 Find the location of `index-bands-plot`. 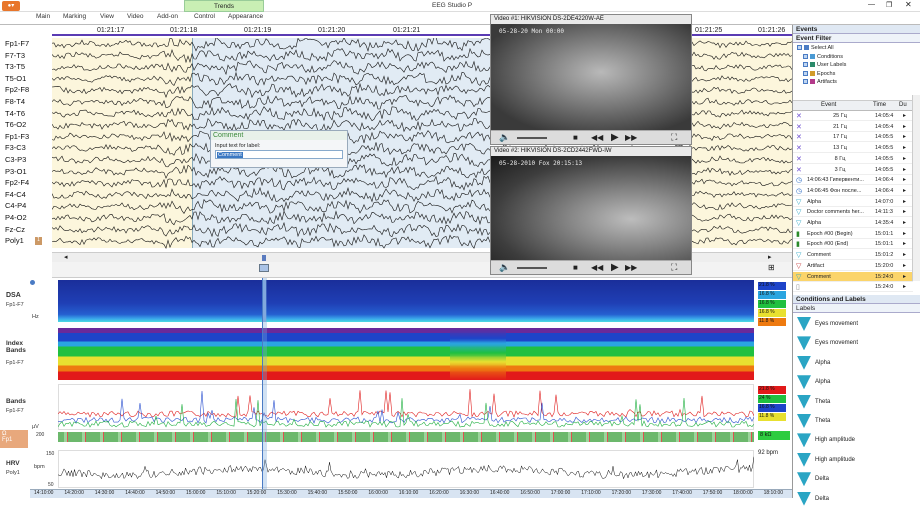

index-bands-plot is located at coordinates (406, 354).